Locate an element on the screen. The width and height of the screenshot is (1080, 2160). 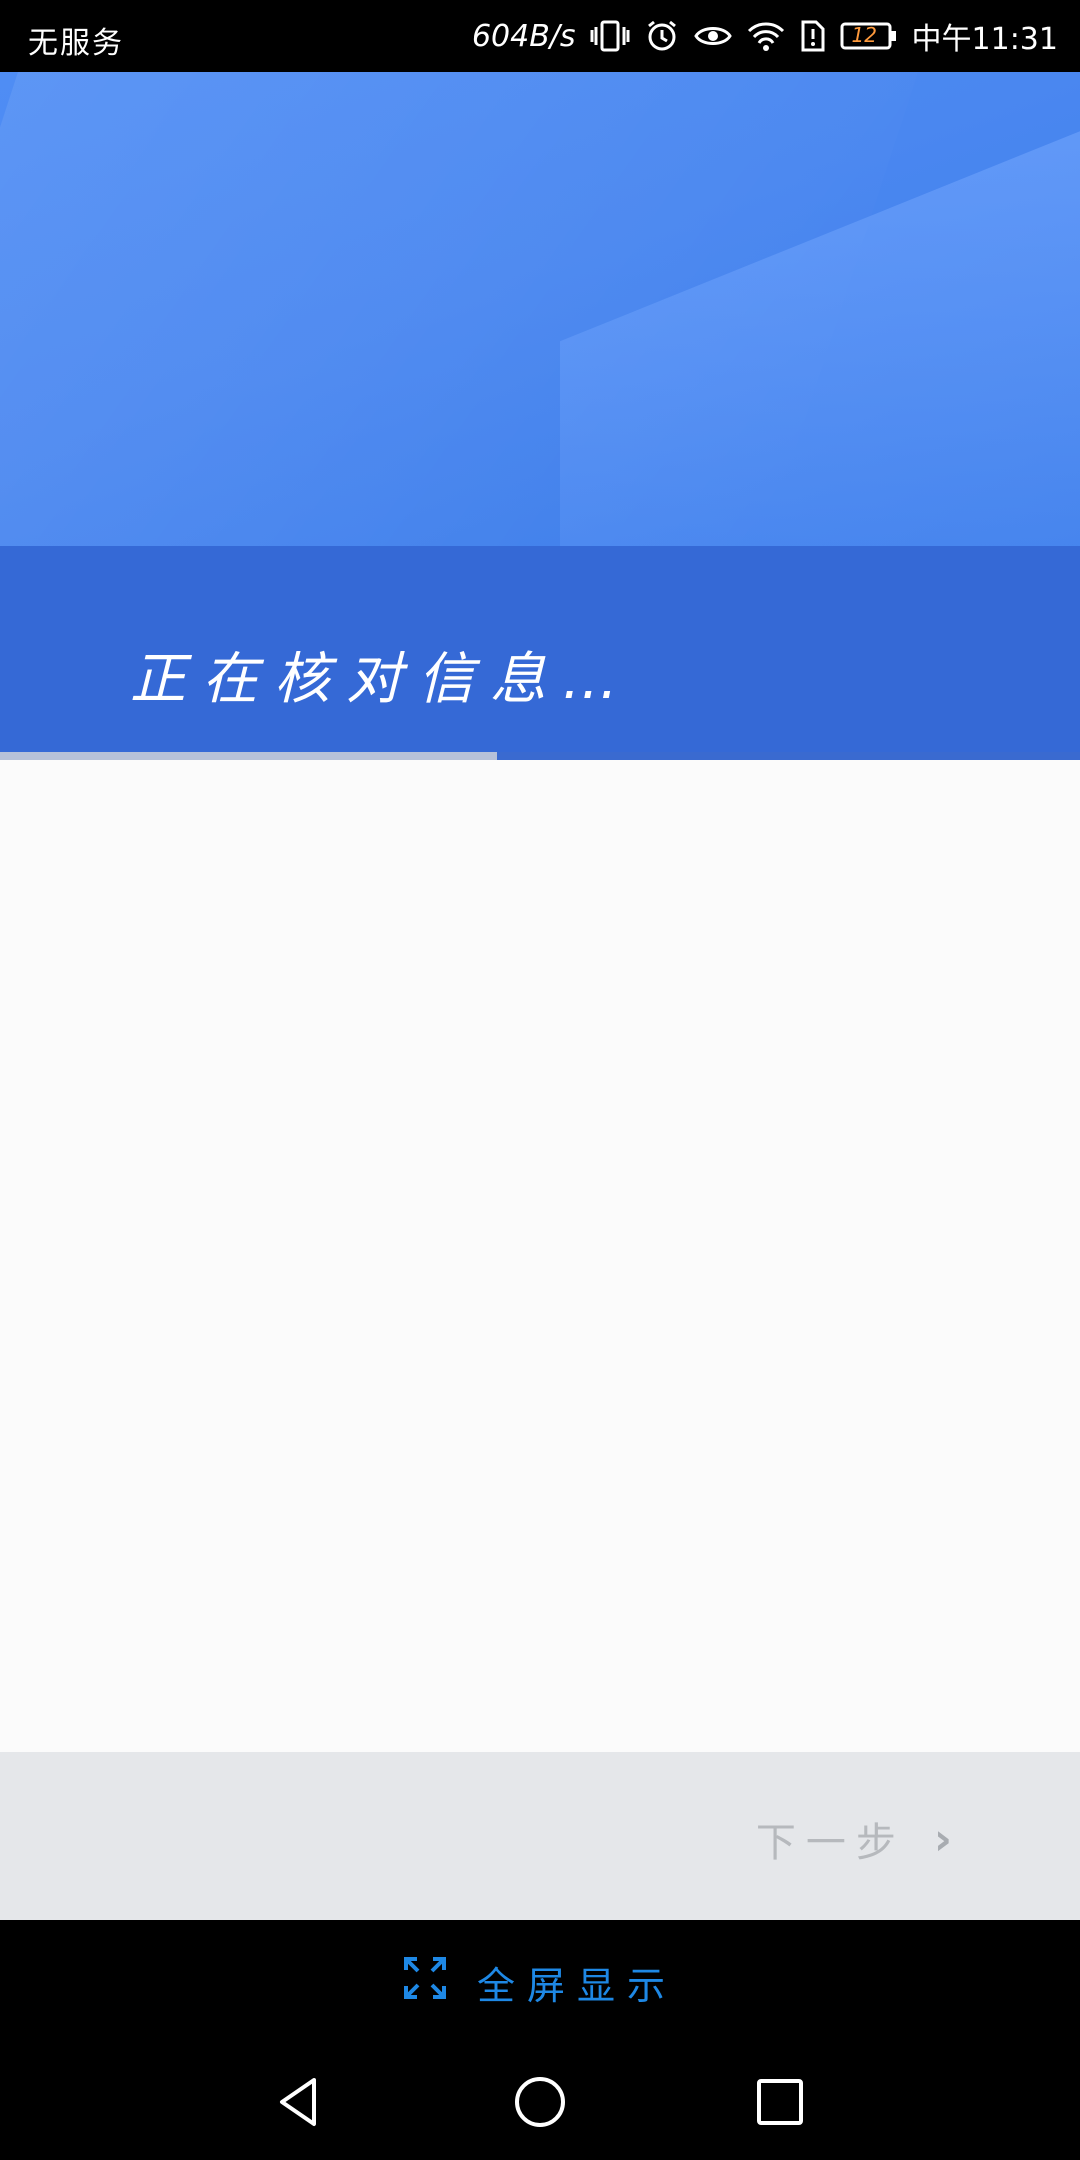
expand-icon is located at coordinates (425, 1982).